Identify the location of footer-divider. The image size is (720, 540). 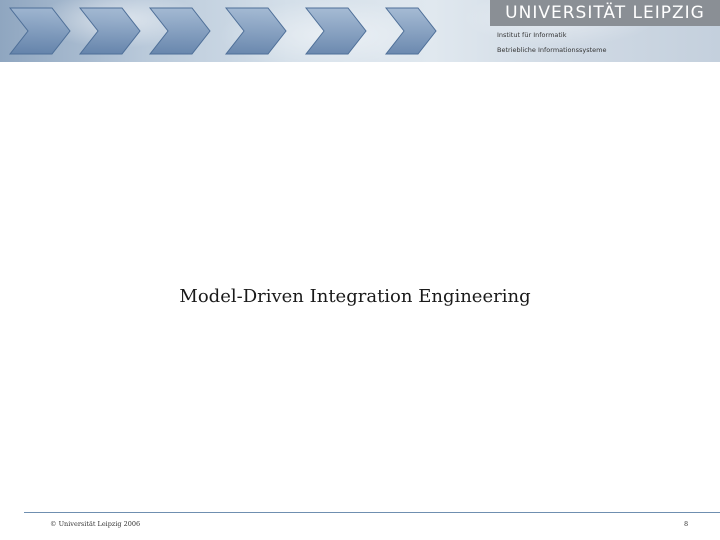
(372, 512).